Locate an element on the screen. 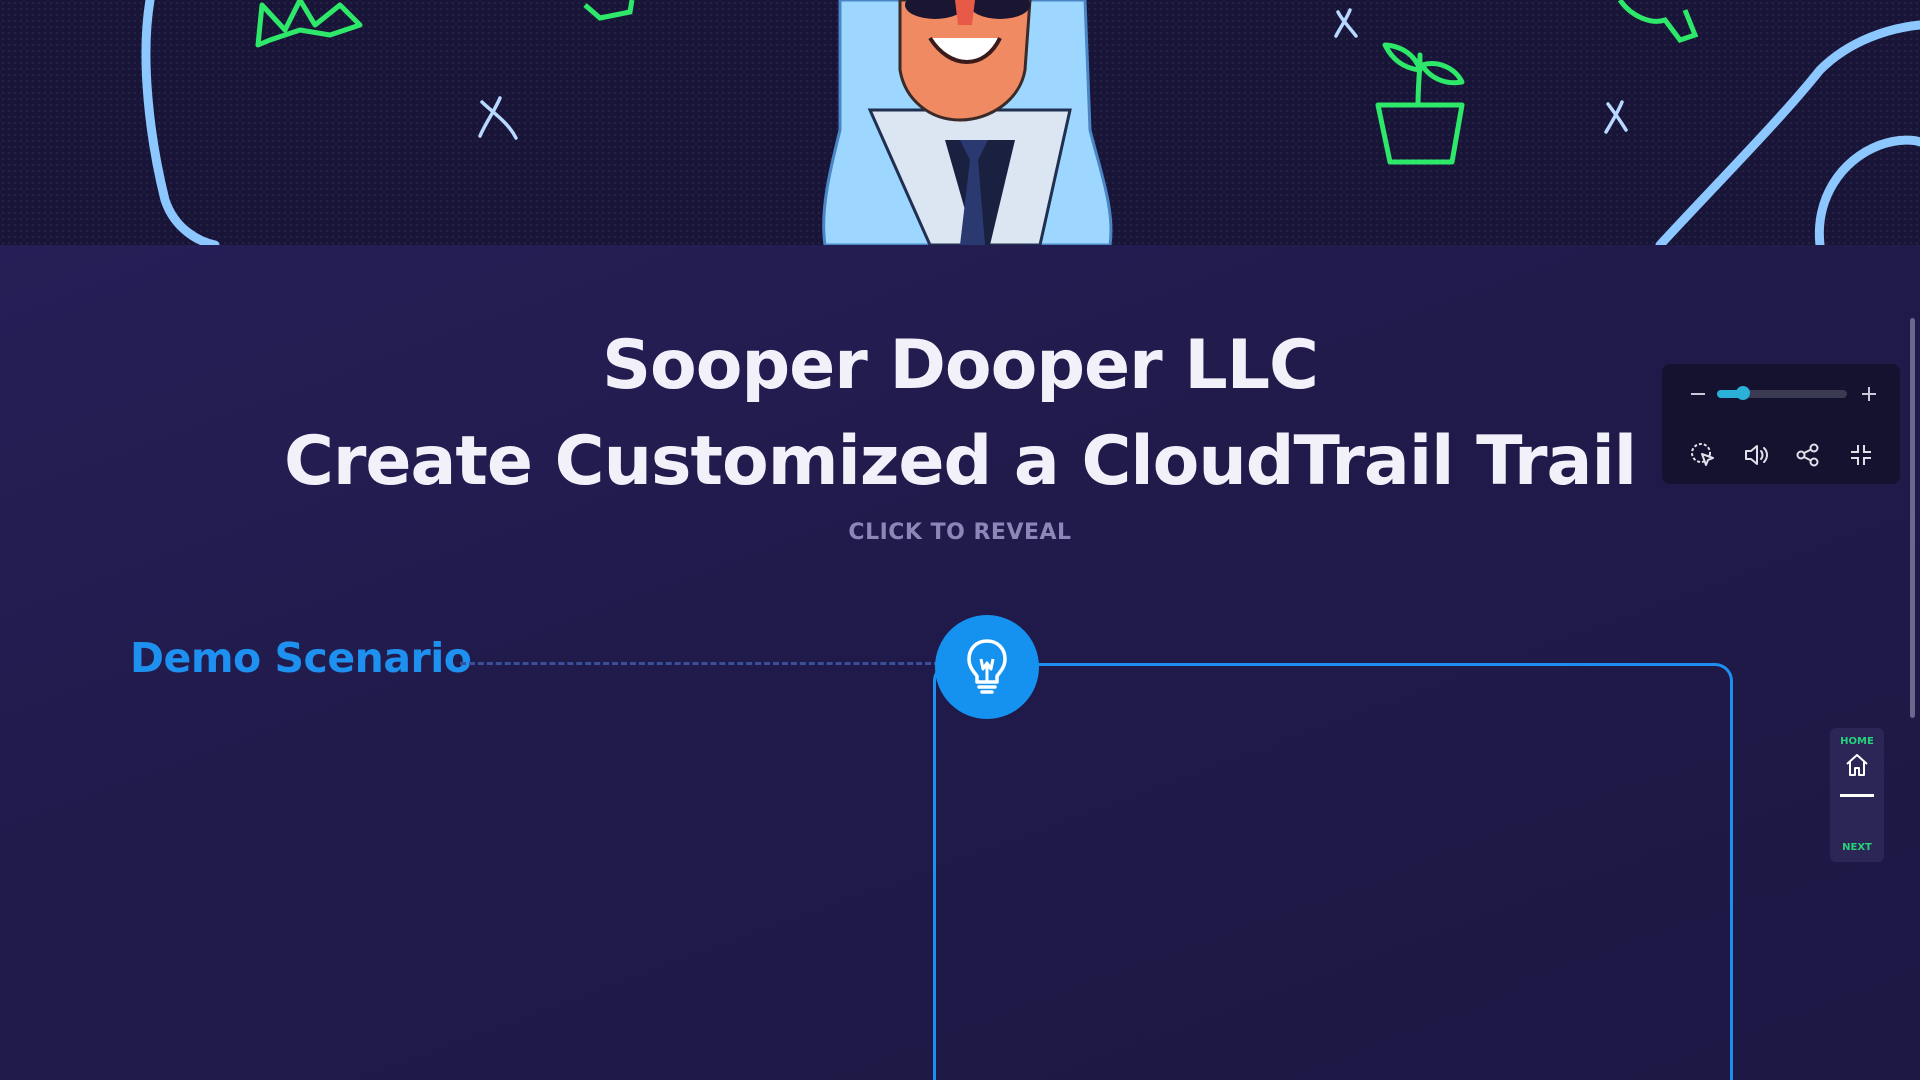  cursor-select-icon is located at coordinates (1702, 454).